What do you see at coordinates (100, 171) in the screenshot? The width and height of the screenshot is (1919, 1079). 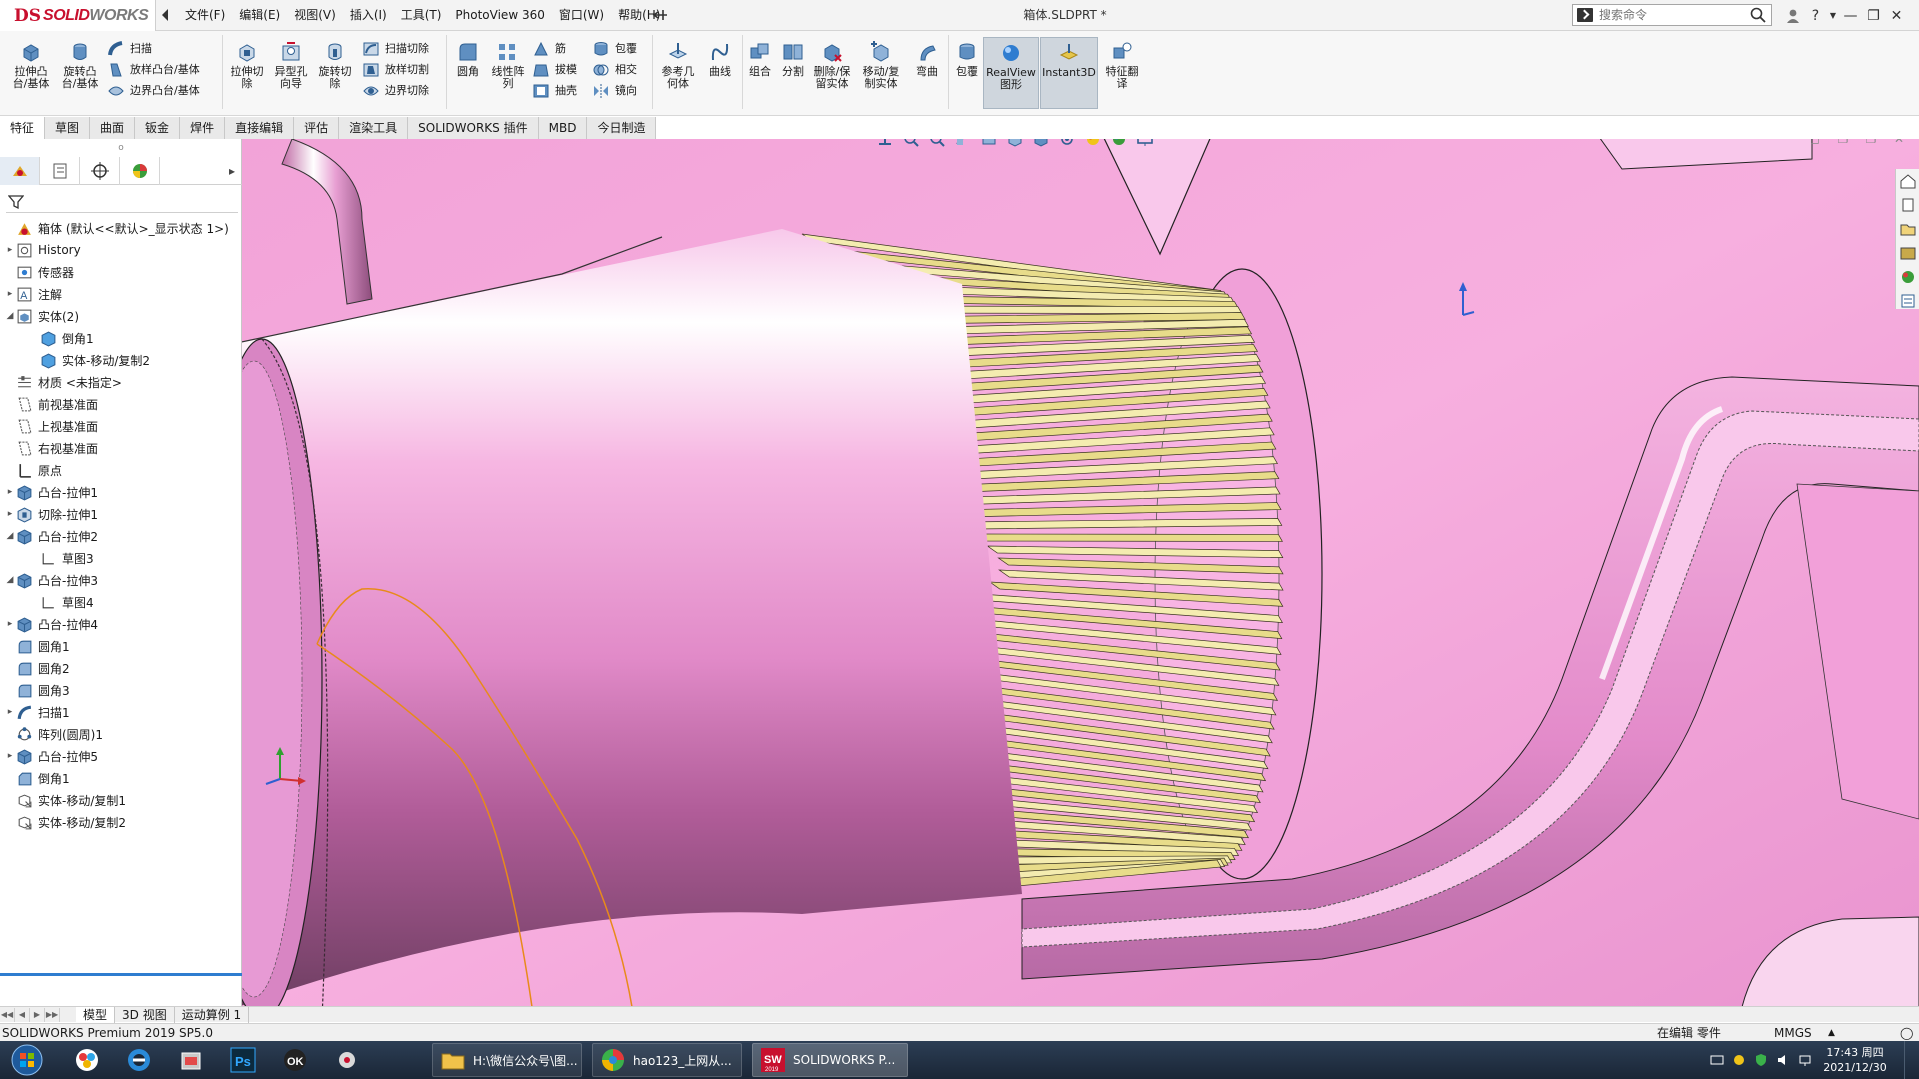 I see `configuration-manager-tab` at bounding box center [100, 171].